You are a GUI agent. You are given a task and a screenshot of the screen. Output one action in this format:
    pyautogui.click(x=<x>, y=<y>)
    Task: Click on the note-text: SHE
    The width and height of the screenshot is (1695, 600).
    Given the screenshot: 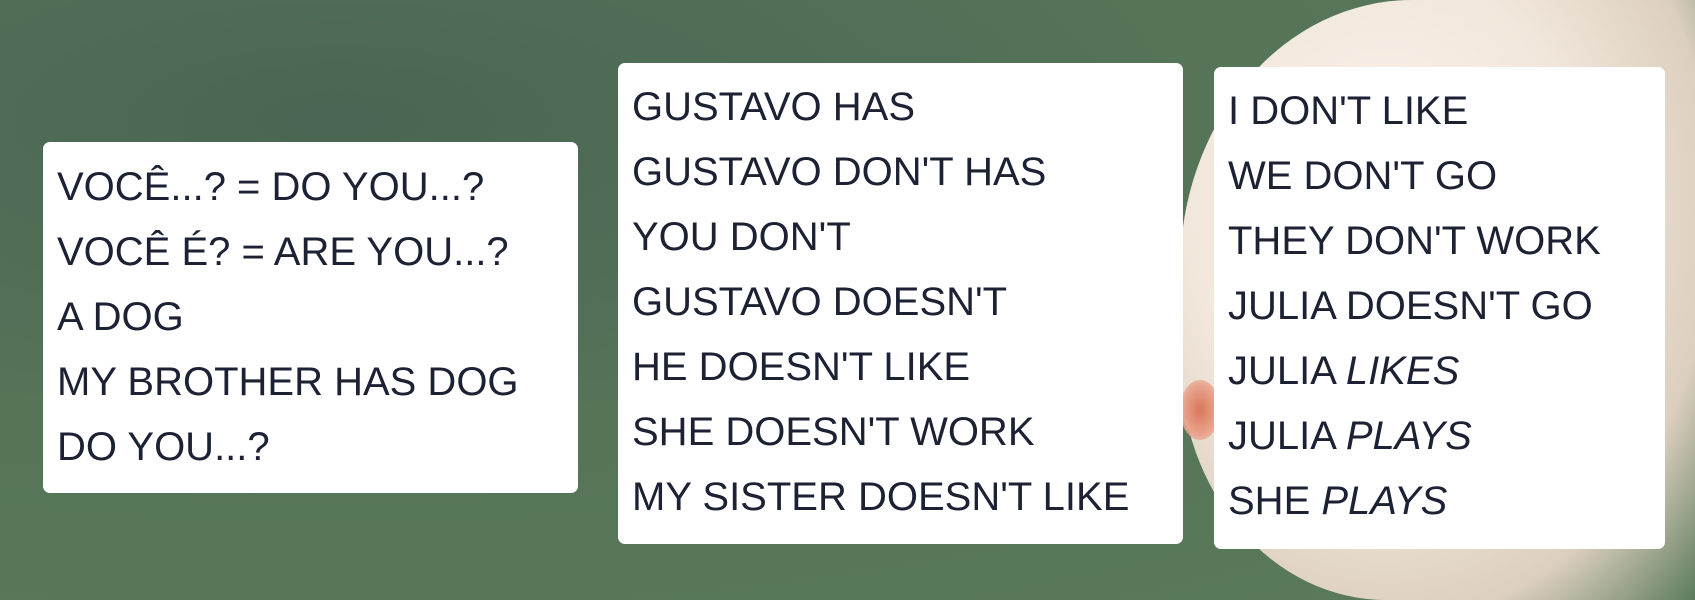 What is the action you would take?
    pyautogui.click(x=1275, y=501)
    